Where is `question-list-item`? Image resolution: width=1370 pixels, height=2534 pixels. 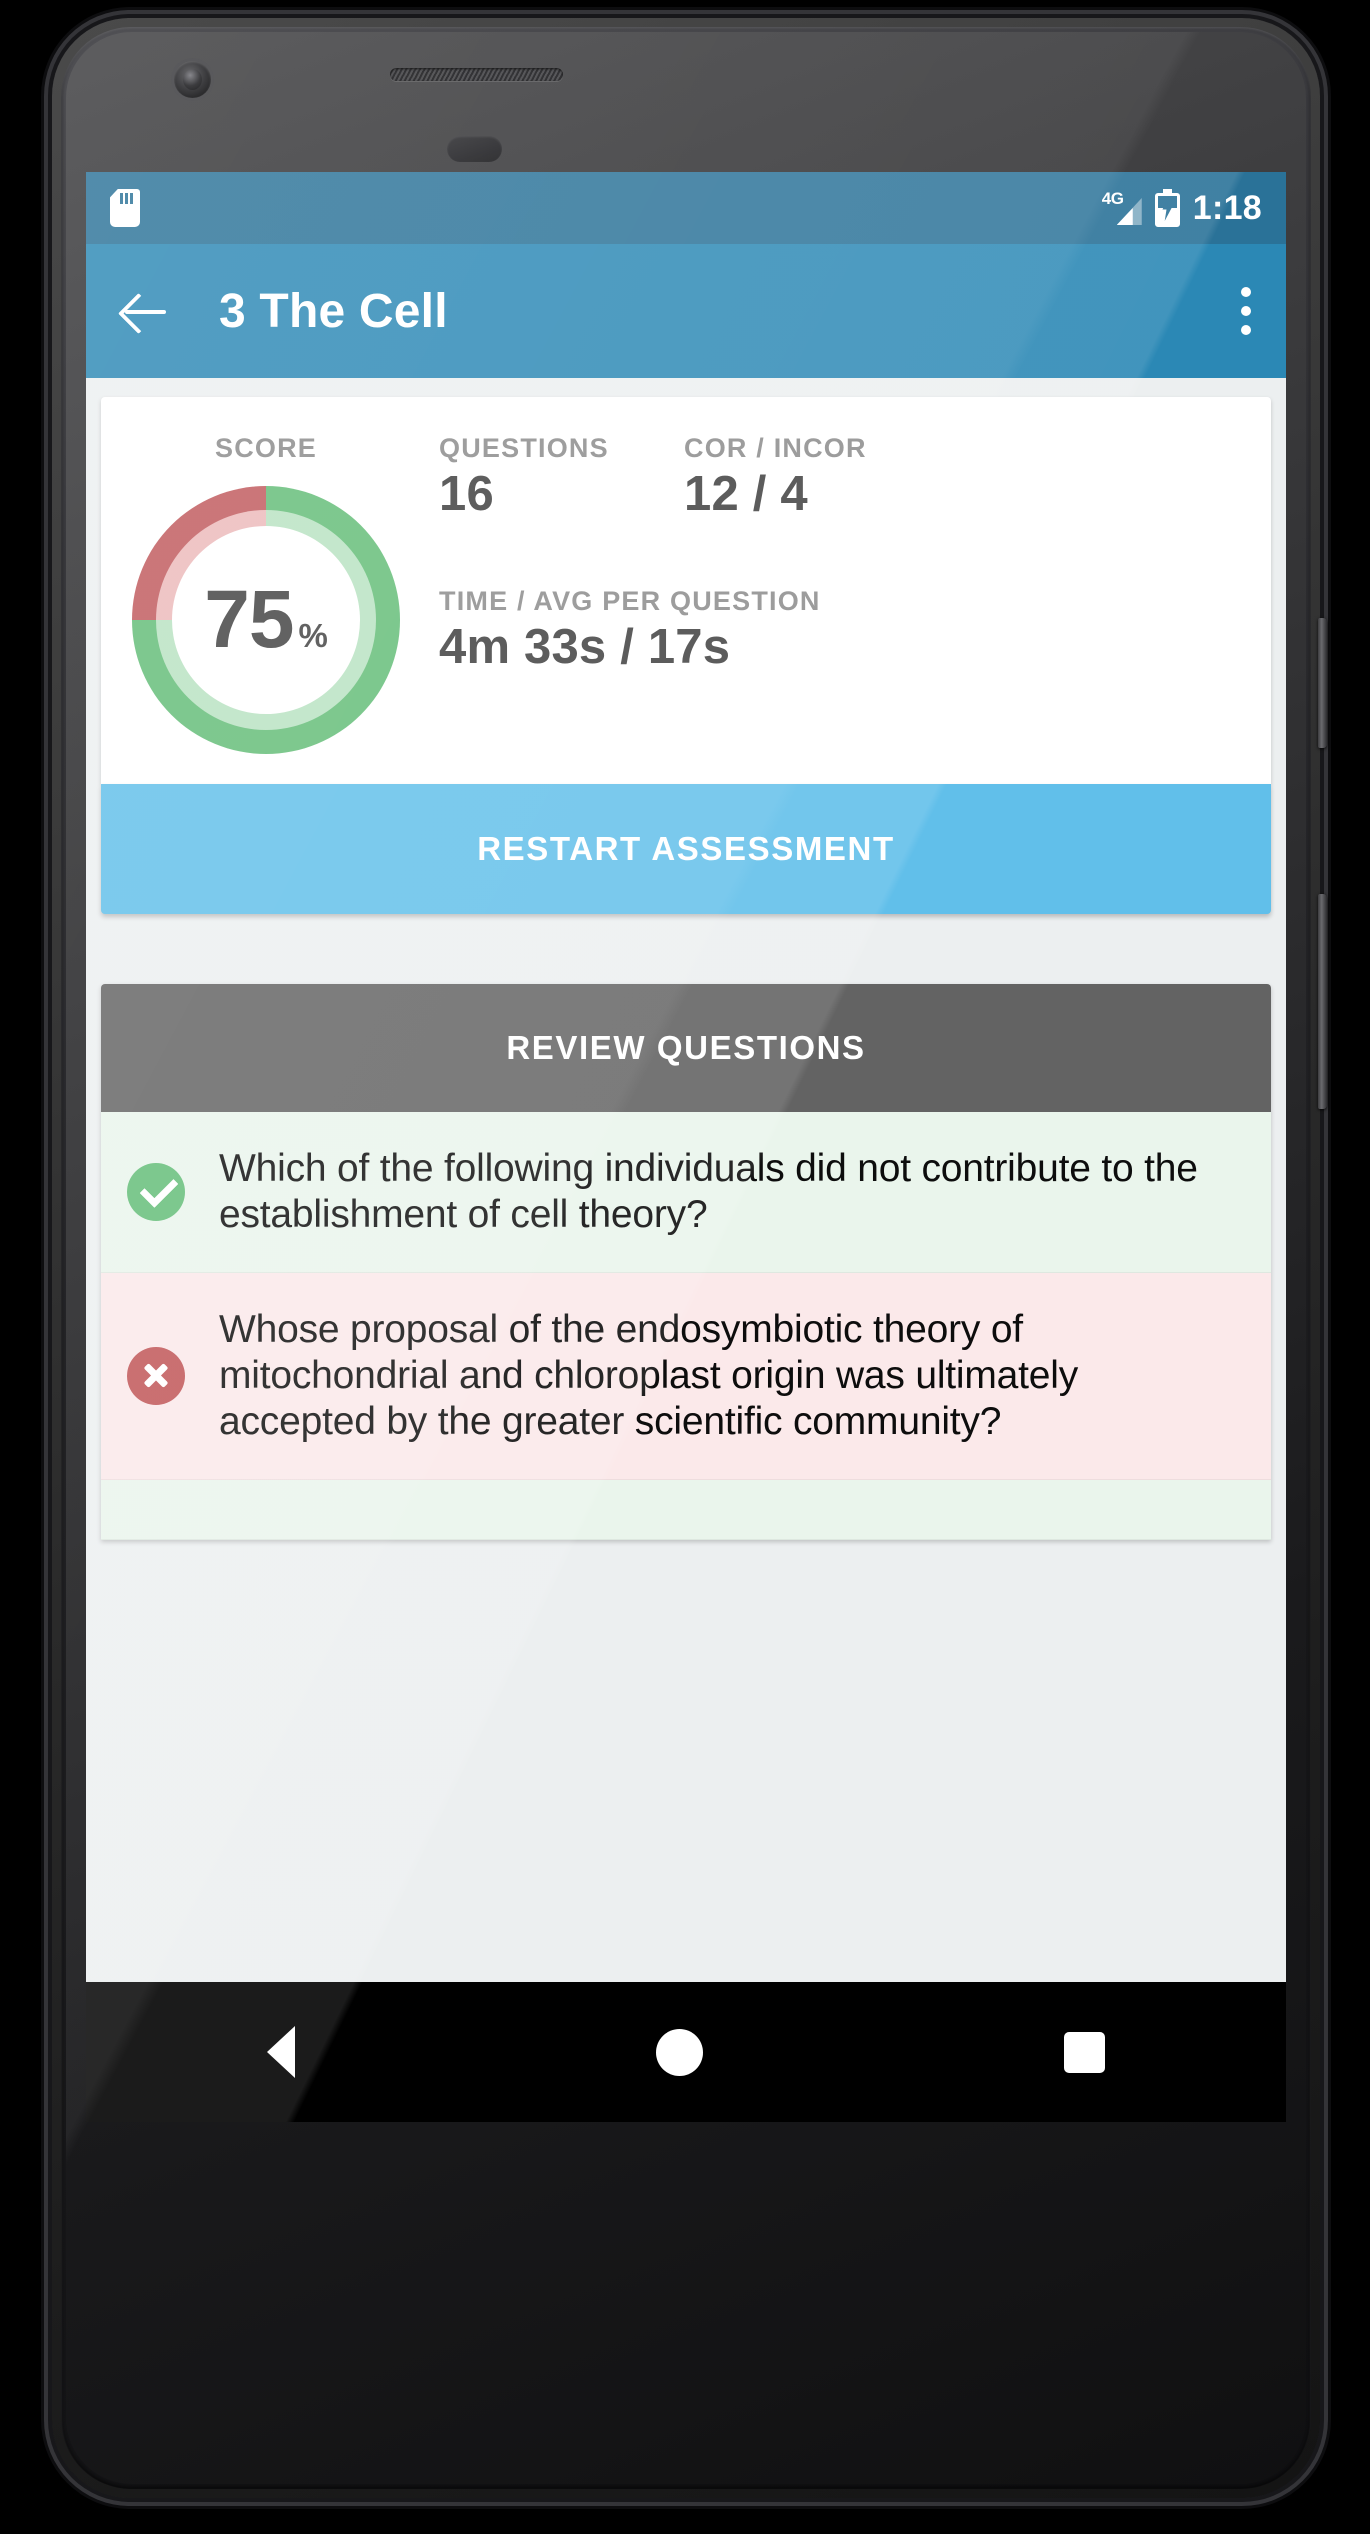 question-list-item is located at coordinates (686, 1510).